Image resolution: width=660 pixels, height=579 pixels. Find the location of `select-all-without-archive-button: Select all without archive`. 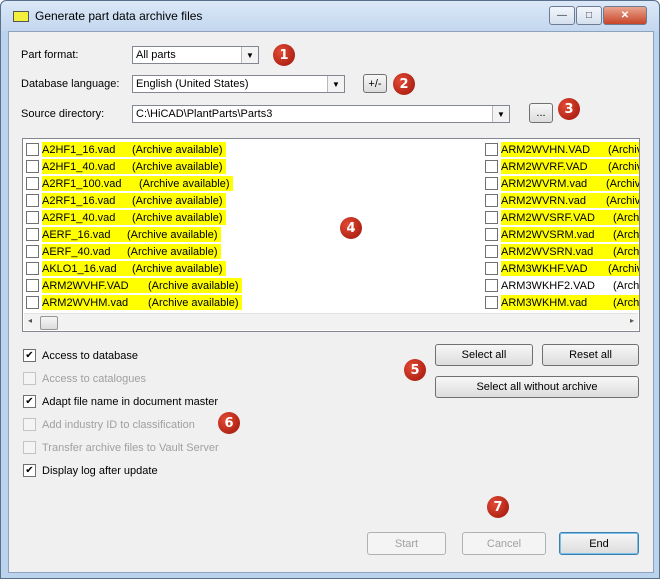

select-all-without-archive-button: Select all without archive is located at coordinates (537, 387).